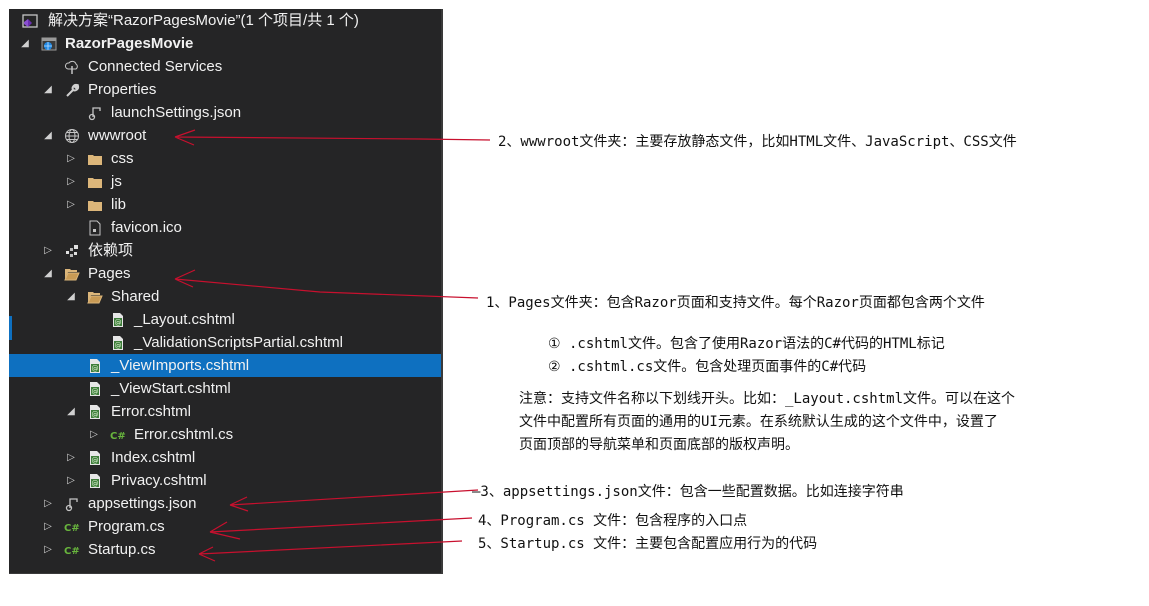  What do you see at coordinates (225, 66) in the screenshot?
I see `tree-item: Connected Services` at bounding box center [225, 66].